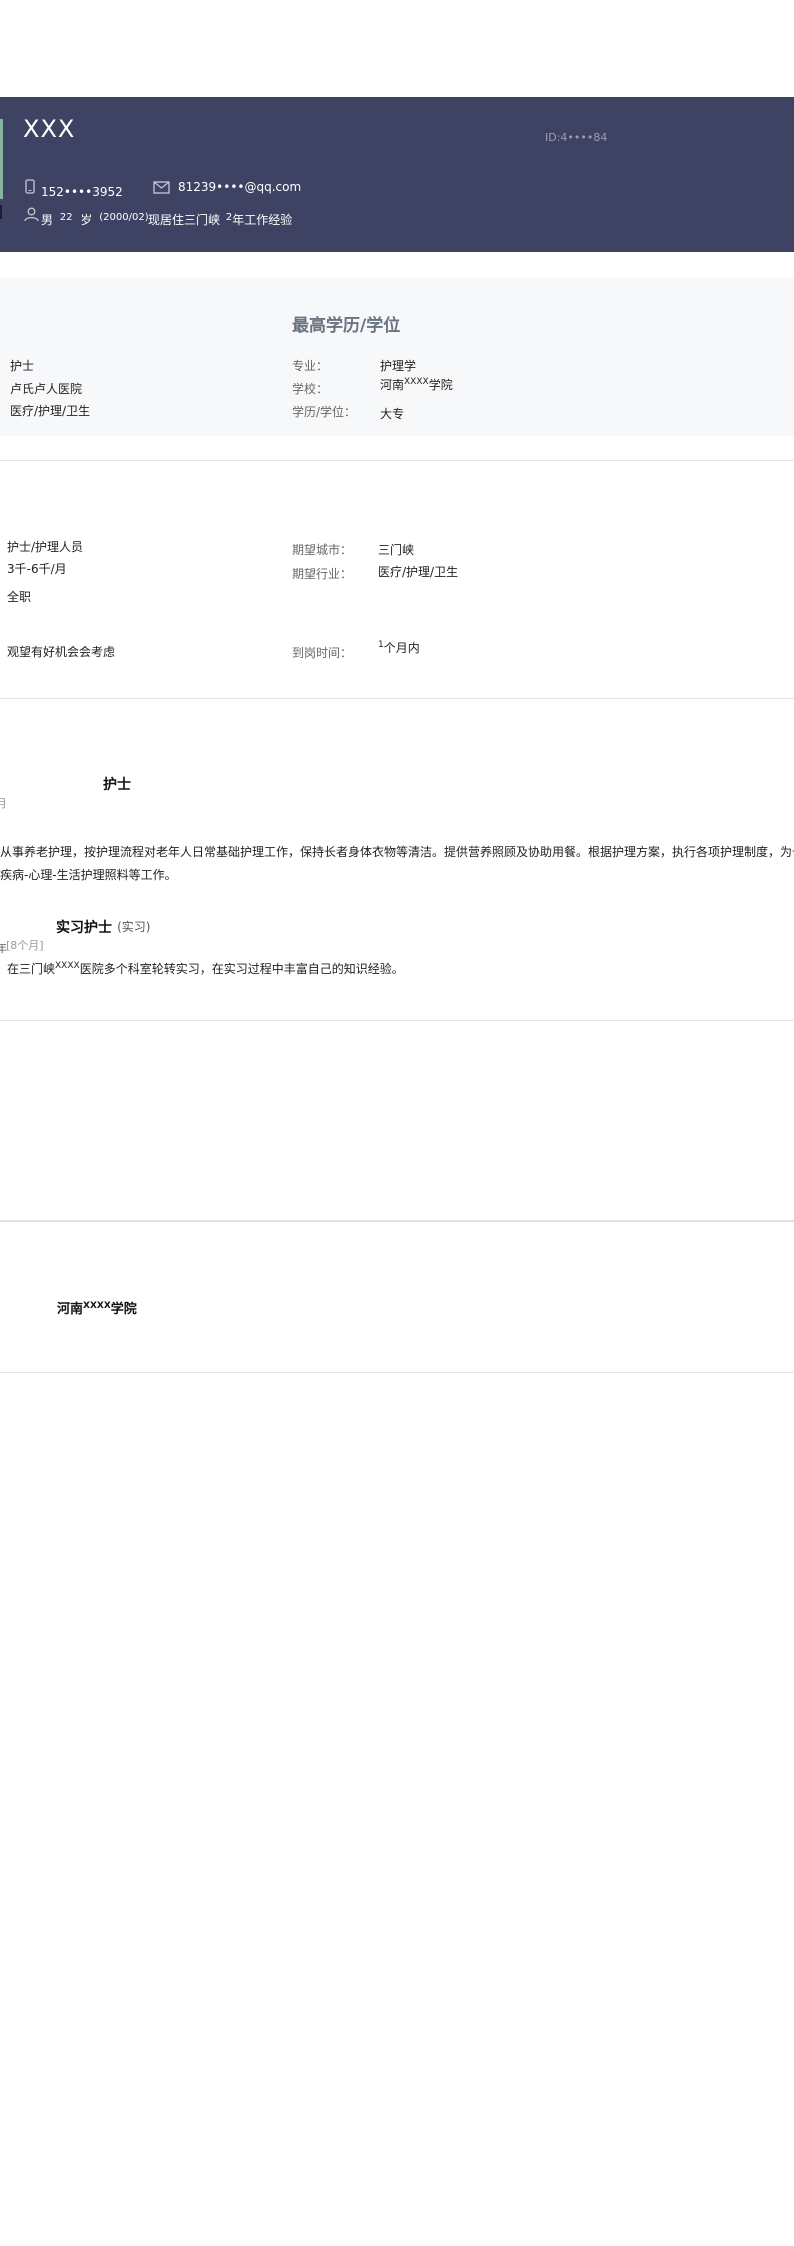 This screenshot has width=794, height=2246. Describe the element at coordinates (84, 928) in the screenshot. I see `job-2-title: 实习护士` at that location.